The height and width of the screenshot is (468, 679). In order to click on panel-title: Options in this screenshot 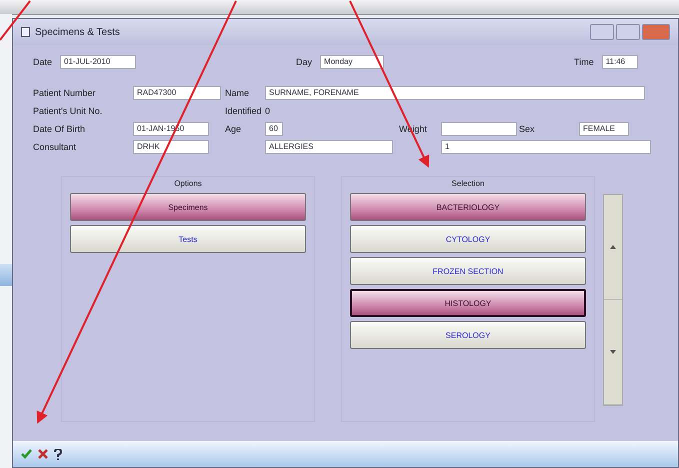, I will do `click(188, 183)`.